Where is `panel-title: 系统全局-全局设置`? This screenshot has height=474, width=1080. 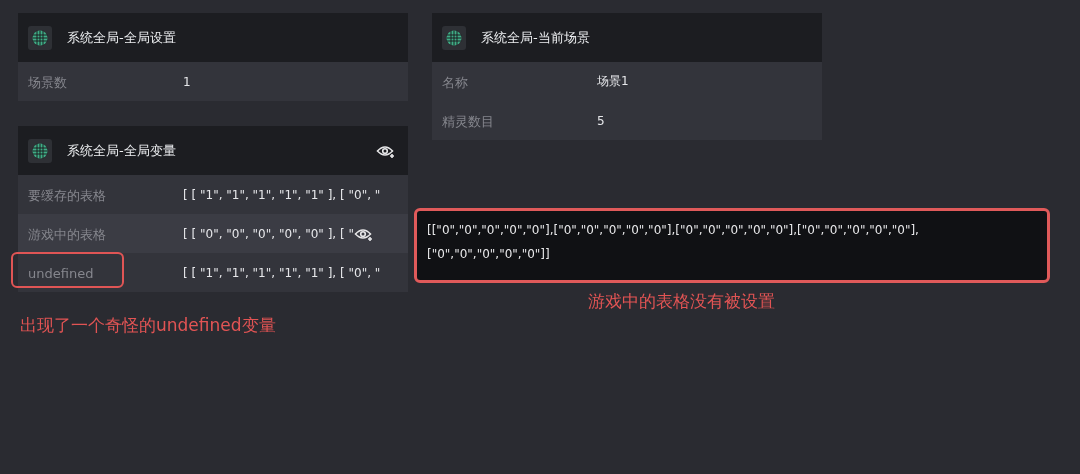 panel-title: 系统全局-全局设置 is located at coordinates (121, 37).